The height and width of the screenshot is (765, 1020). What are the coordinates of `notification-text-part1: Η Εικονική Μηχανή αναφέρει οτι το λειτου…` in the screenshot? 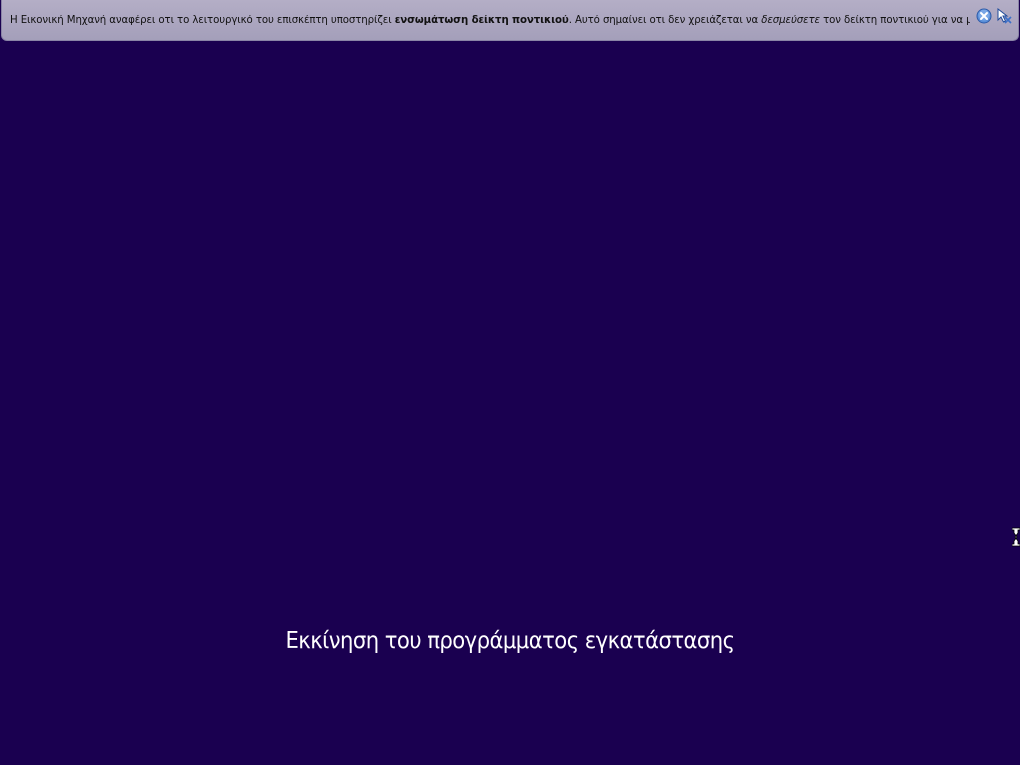 It's located at (202, 20).